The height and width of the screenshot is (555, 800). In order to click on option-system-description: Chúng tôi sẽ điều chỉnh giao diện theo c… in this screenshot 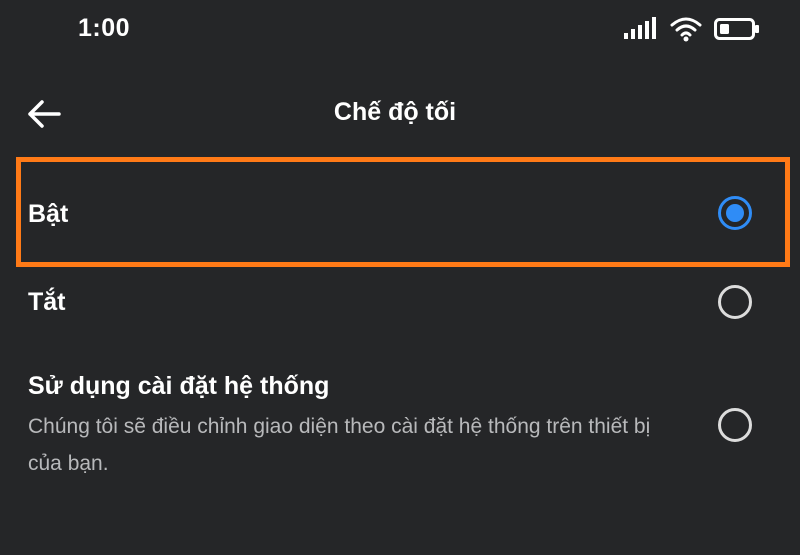, I will do `click(339, 445)`.